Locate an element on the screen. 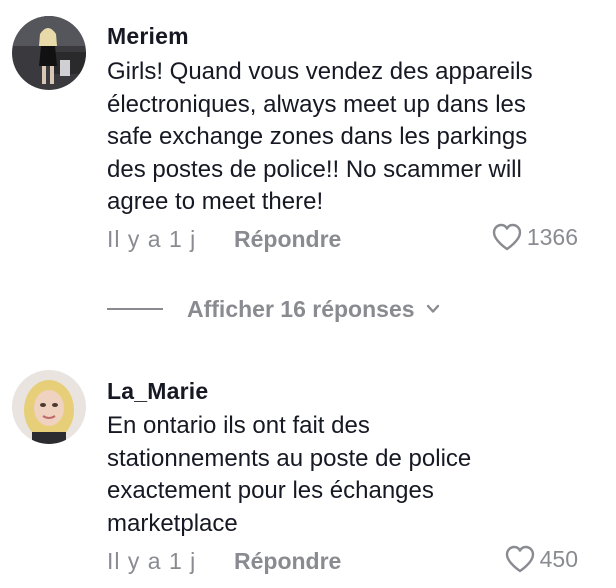 The height and width of the screenshot is (588, 616). view-replies-button: Afficher 16 réponses is located at coordinates (307, 309).